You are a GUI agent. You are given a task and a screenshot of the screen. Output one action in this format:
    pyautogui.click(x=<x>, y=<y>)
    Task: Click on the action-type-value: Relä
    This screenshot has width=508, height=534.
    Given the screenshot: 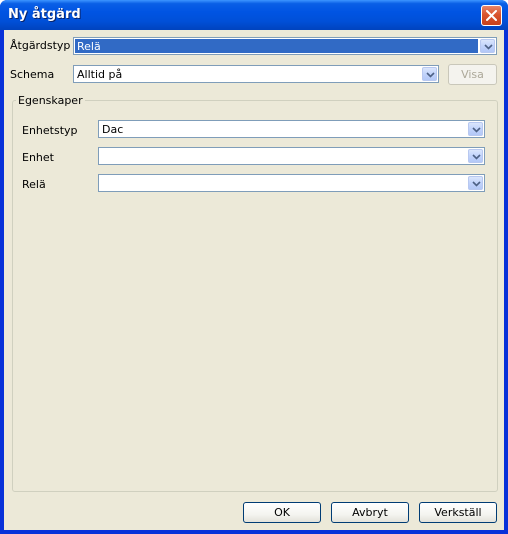 What is the action you would take?
    pyautogui.click(x=89, y=46)
    